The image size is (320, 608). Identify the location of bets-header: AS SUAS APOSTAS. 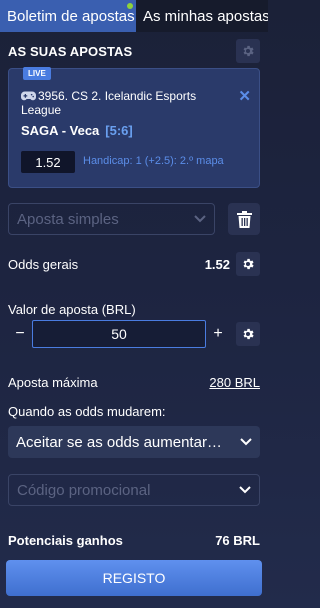
(134, 51).